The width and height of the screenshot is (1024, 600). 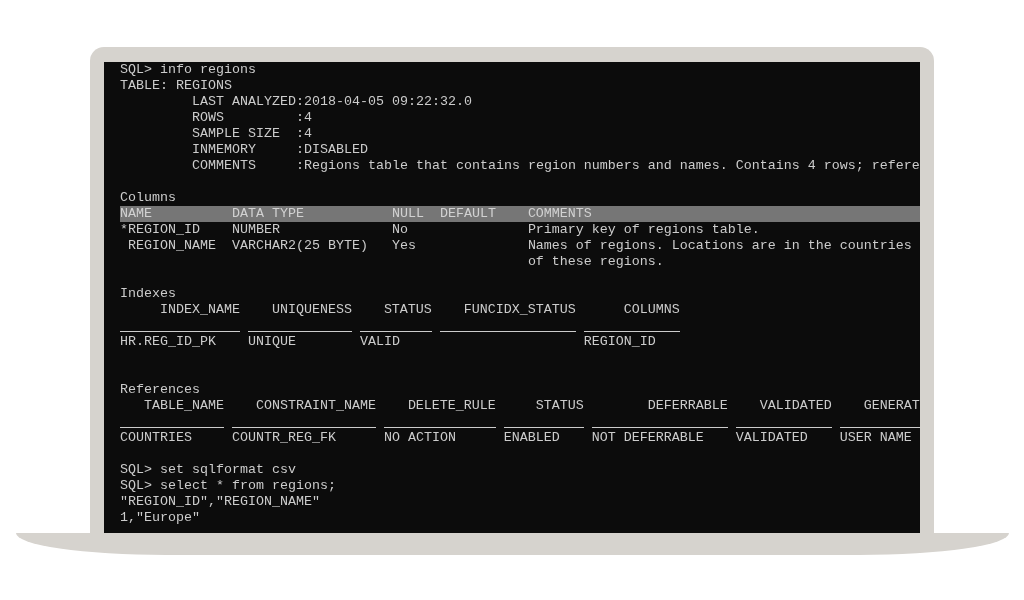 What do you see at coordinates (607, 165) in the screenshot?
I see `property-value: :Regions table that contains region numbers and names. Contains 4 rows; refere` at bounding box center [607, 165].